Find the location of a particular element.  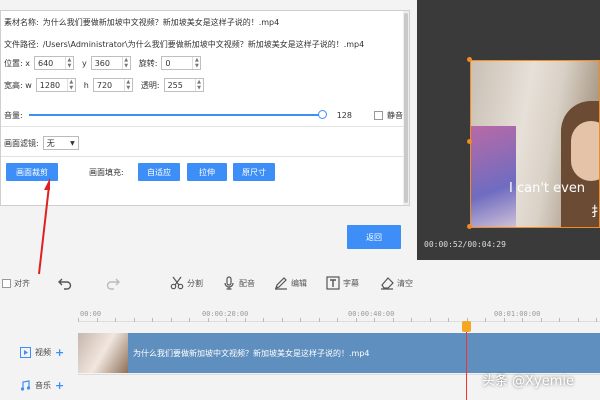

dub-label: 配音 is located at coordinates (247, 283).